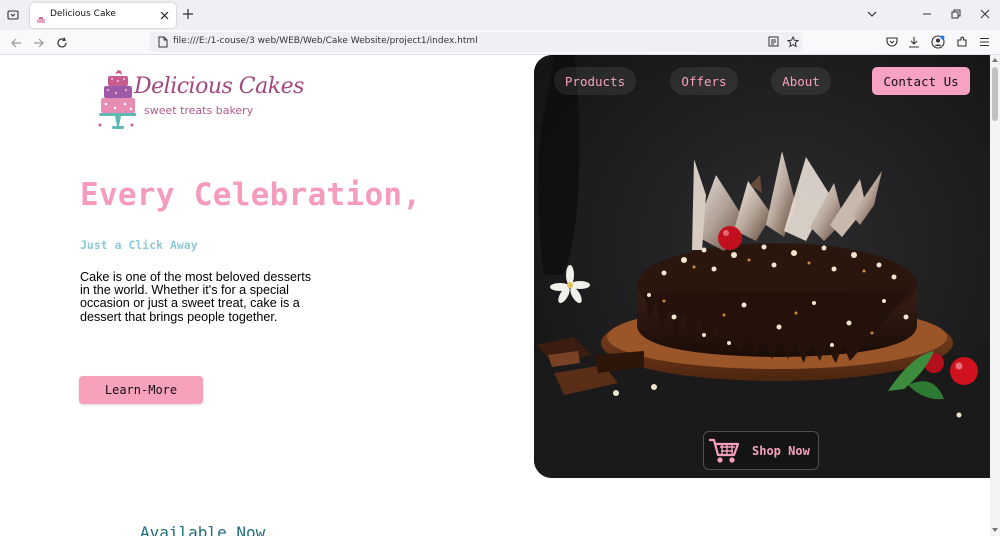 The width and height of the screenshot is (1000, 536). What do you see at coordinates (139, 245) in the screenshot?
I see `hero-subtitle: Just a Click Away` at bounding box center [139, 245].